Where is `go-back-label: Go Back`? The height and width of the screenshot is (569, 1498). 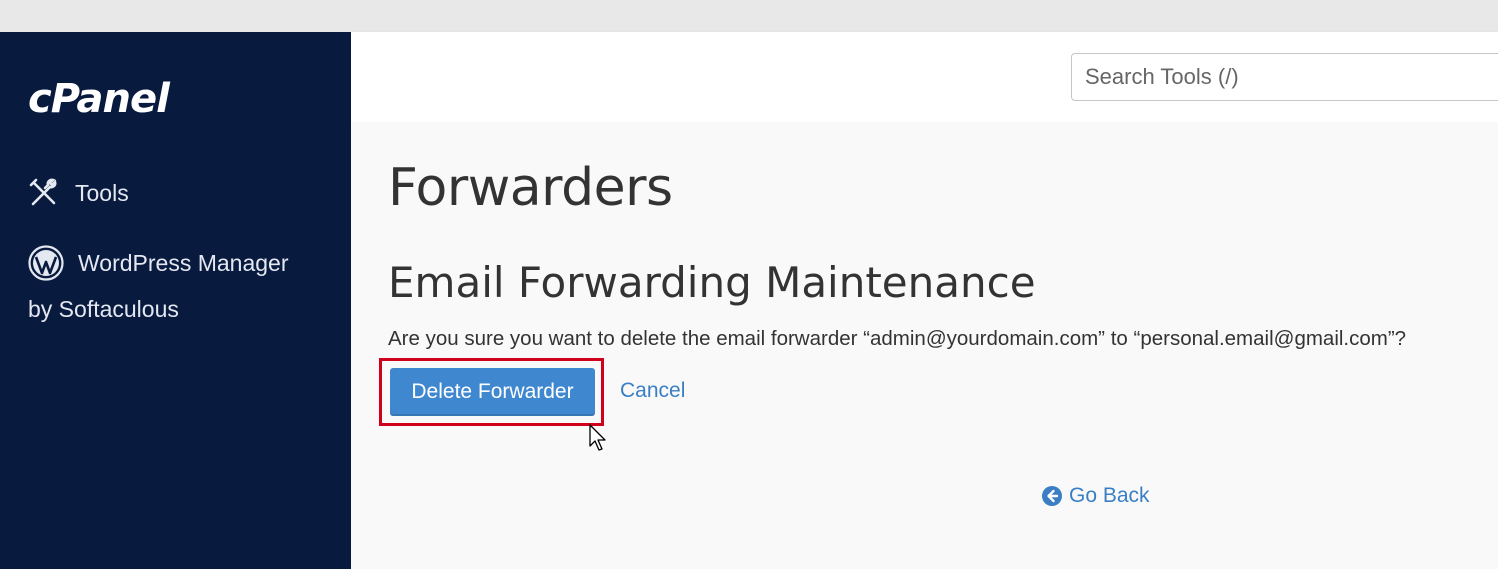
go-back-label: Go Back is located at coordinates (1109, 495).